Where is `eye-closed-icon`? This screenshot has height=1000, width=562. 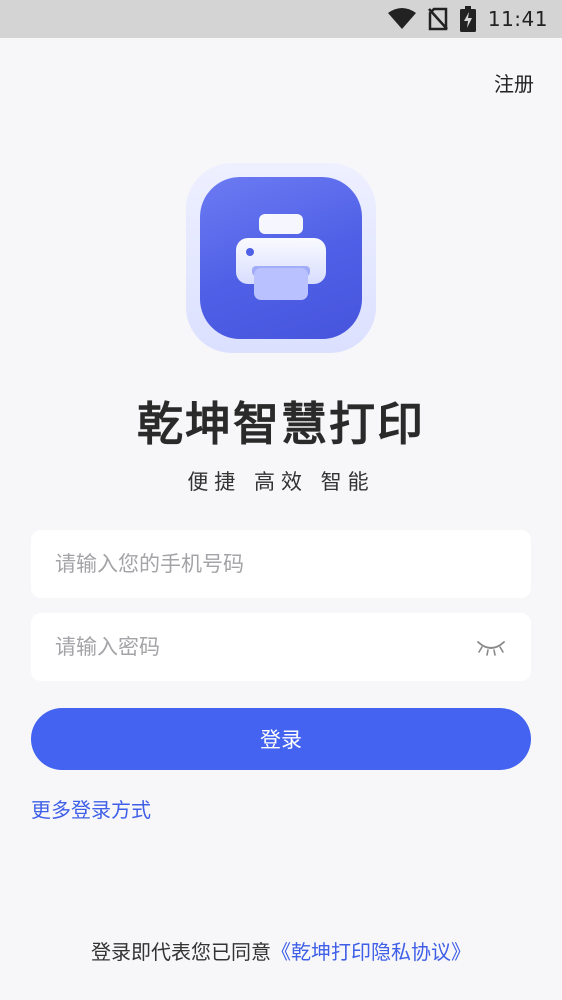 eye-closed-icon is located at coordinates (491, 647).